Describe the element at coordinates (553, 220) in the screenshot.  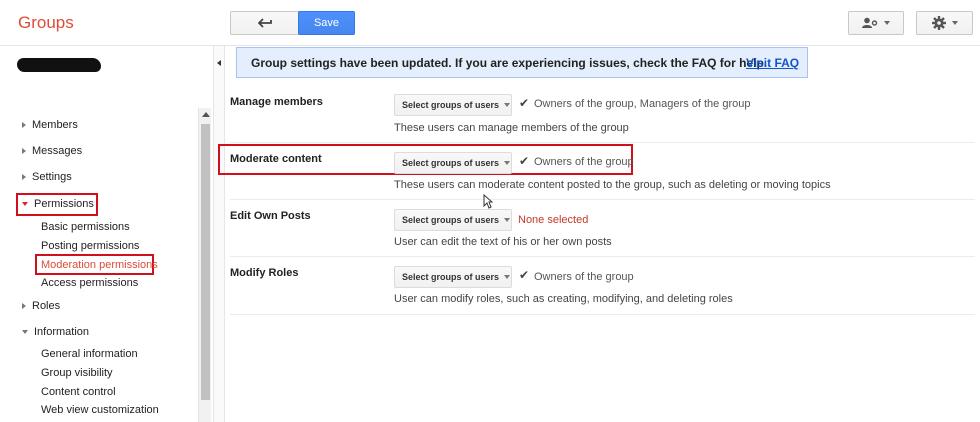
I see `selected-groups: None selected` at that location.